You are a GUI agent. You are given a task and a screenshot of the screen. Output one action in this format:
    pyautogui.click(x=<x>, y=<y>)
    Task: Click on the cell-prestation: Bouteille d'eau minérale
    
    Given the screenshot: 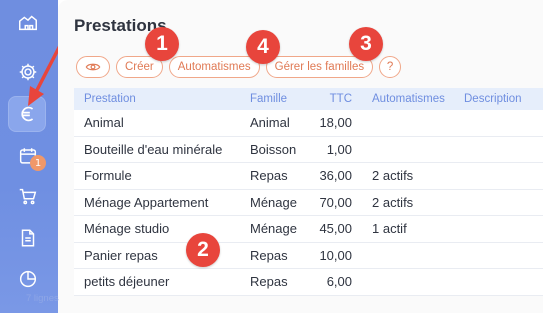 What is the action you would take?
    pyautogui.click(x=153, y=149)
    